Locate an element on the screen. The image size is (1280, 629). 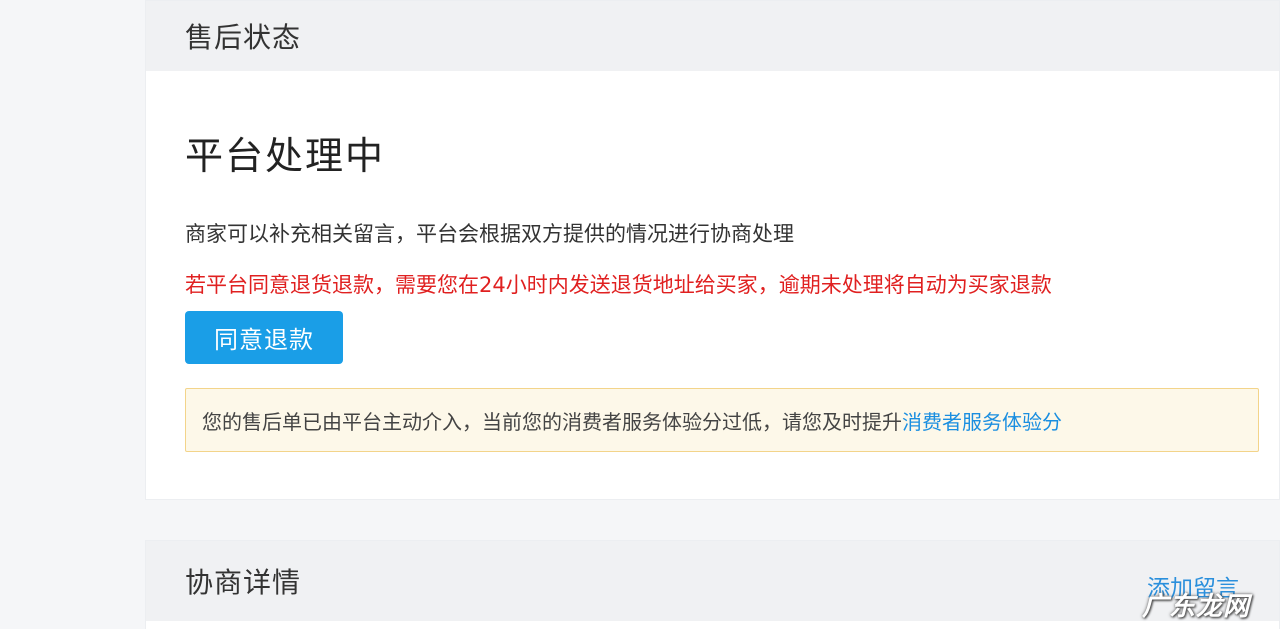
detail-card-title: 协商详情 is located at coordinates (243, 582).